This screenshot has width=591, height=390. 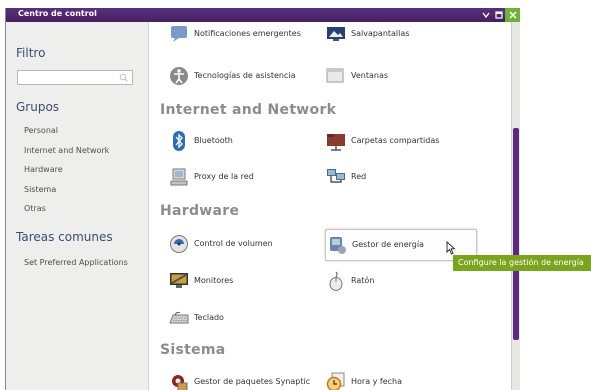 What do you see at coordinates (179, 76) in the screenshot?
I see `accessibility-icon` at bounding box center [179, 76].